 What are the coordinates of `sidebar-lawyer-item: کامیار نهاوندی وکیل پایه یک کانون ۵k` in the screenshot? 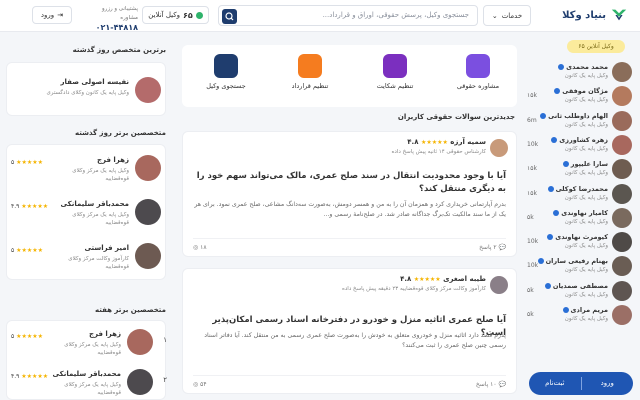 It's located at (580, 218).